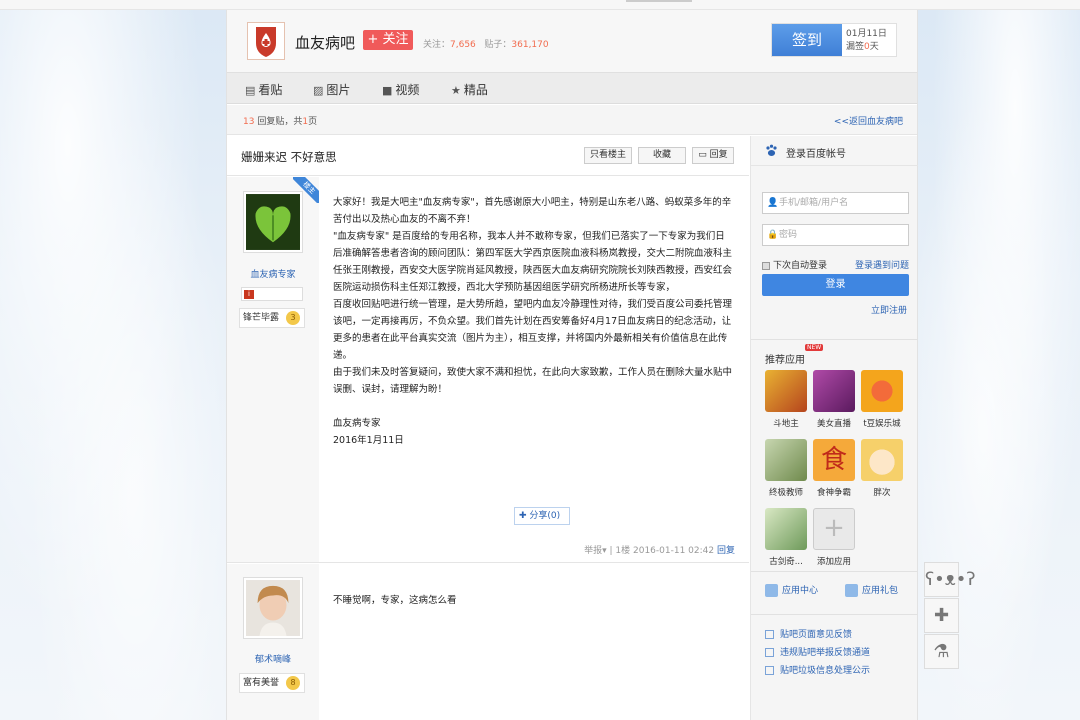 This screenshot has height=720, width=1080. What do you see at coordinates (608, 155) in the screenshot?
I see `only-owner-button: 只看楼主` at bounding box center [608, 155].